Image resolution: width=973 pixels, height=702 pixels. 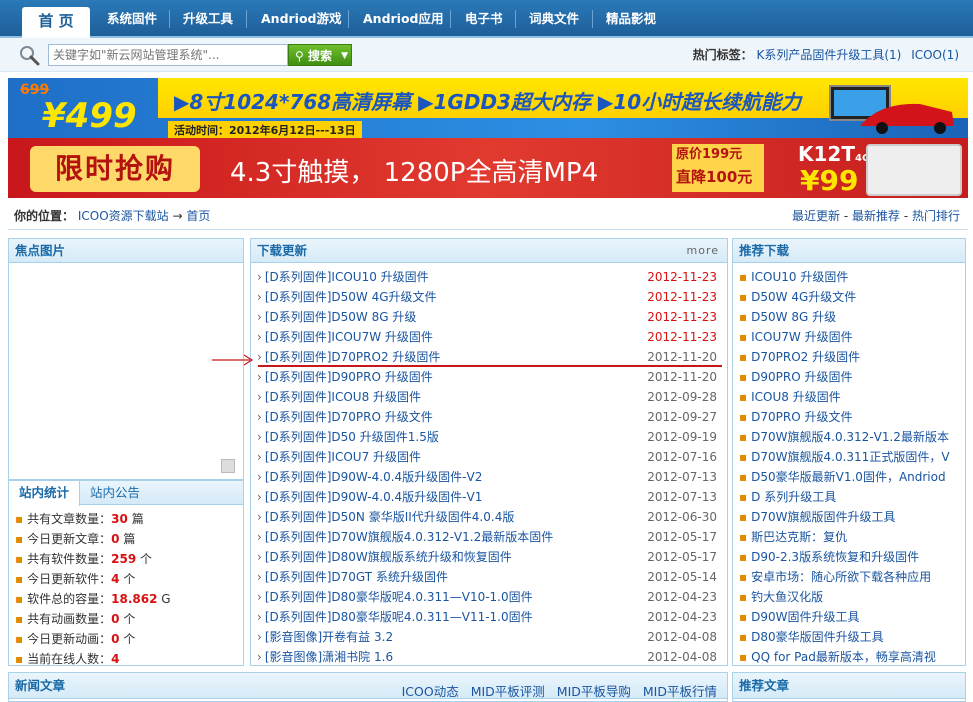 I want to click on recommend-link: 安卓市场：随心所欲下载各种应用, so click(x=841, y=577).